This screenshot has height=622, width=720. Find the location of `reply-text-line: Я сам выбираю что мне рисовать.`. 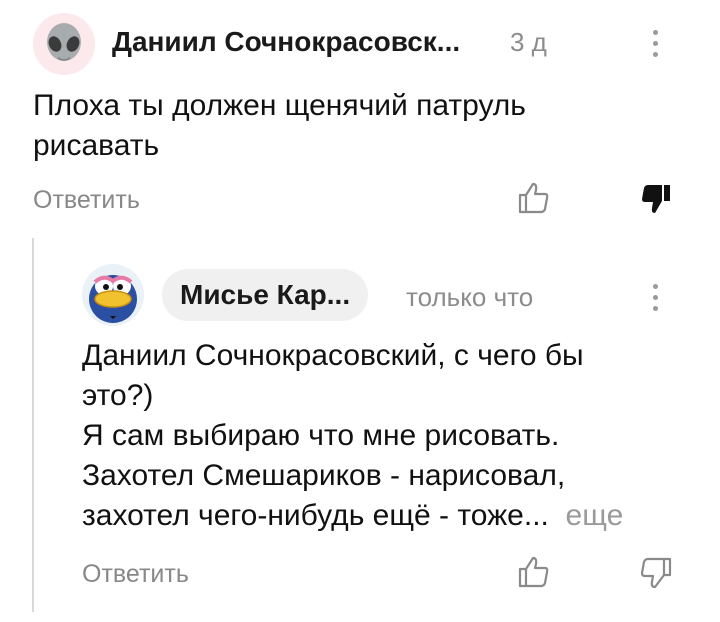

reply-text-line: Я сам выбираю что мне рисовать. is located at coordinates (321, 435).